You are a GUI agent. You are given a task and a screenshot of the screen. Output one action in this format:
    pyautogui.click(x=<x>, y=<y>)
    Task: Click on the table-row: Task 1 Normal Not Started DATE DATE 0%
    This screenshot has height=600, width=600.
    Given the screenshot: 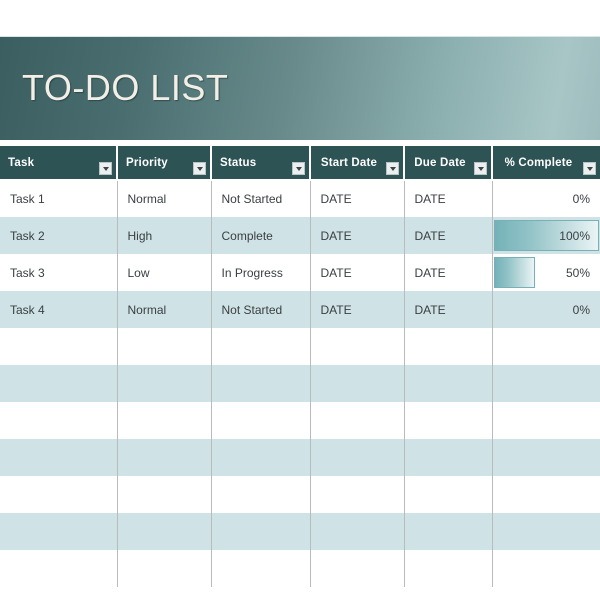 What is the action you would take?
    pyautogui.click(x=300, y=198)
    